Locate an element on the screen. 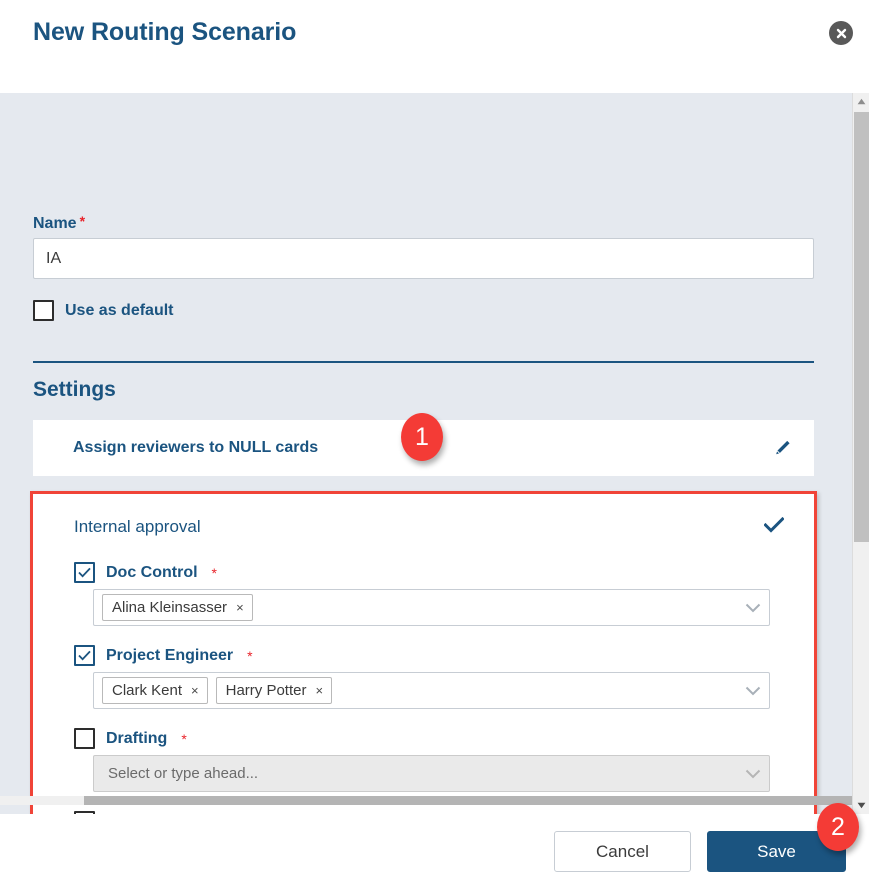 Image resolution: width=869 pixels, height=889 pixels. role-checkbox-project-engineer is located at coordinates (84, 655).